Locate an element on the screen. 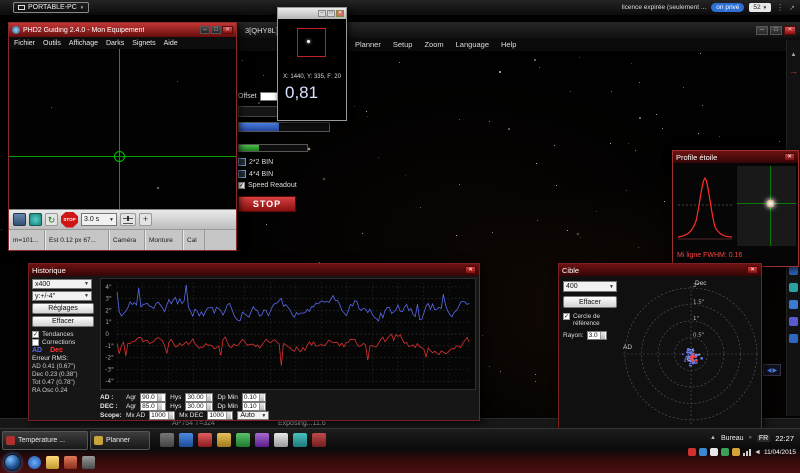 The image size is (800, 473). ad-dpmin-input: 0.10 is located at coordinates (253, 397).